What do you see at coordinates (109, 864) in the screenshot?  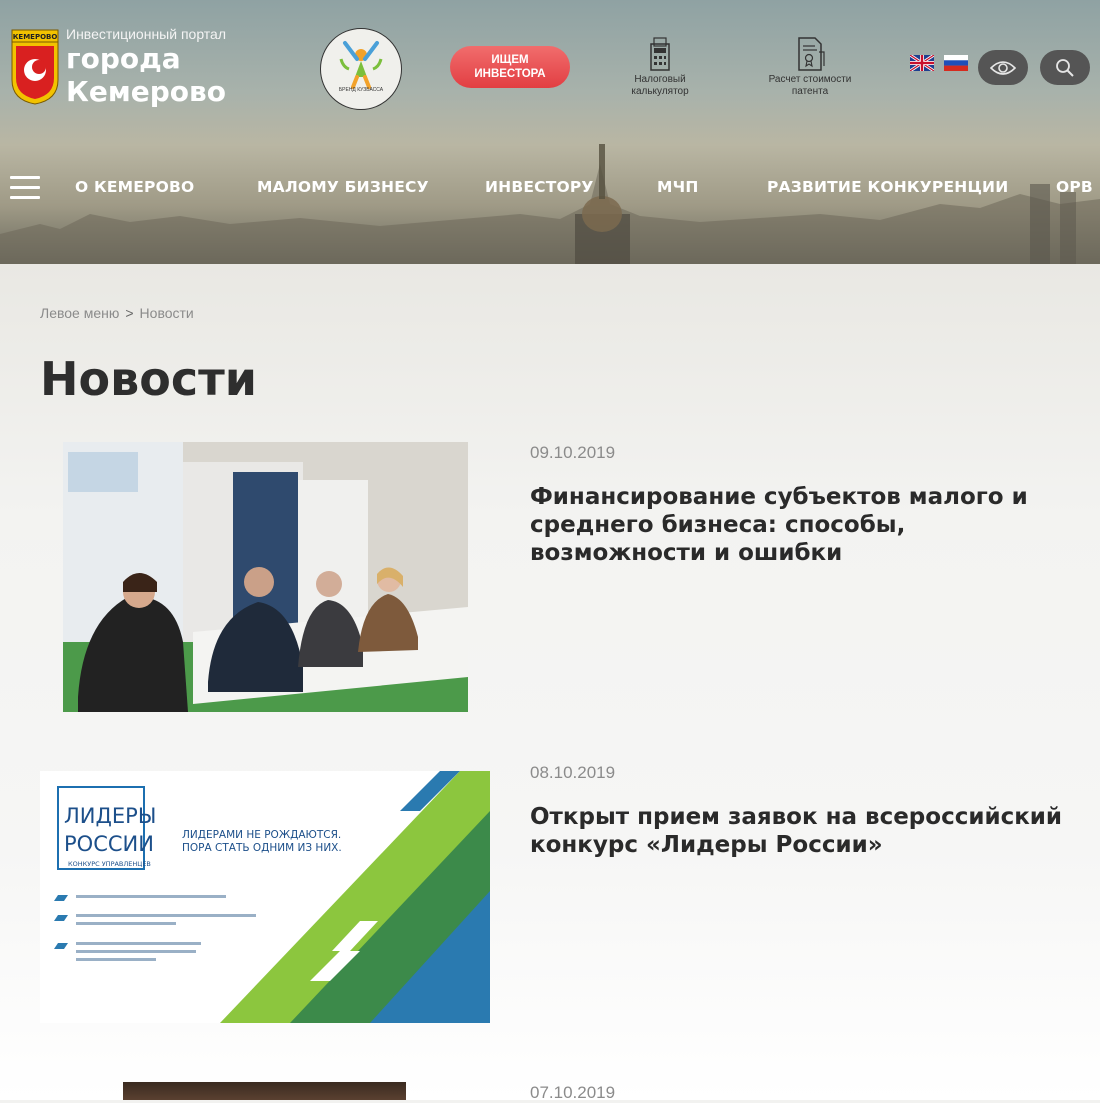 I see `svg-text: КОНКУРС УПРАВЛЕНЦЕВ` at bounding box center [109, 864].